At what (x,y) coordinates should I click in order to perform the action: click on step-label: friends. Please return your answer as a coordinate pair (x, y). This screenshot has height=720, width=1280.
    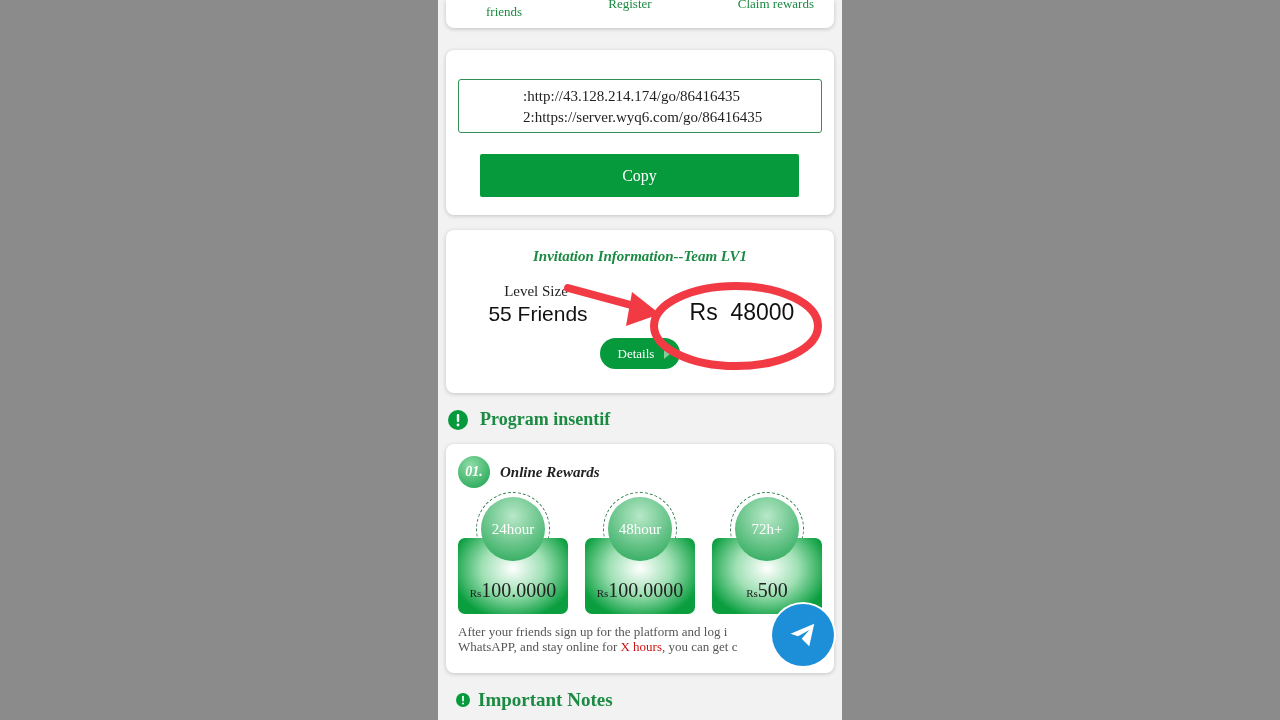
    Looking at the image, I should click on (504, 11).